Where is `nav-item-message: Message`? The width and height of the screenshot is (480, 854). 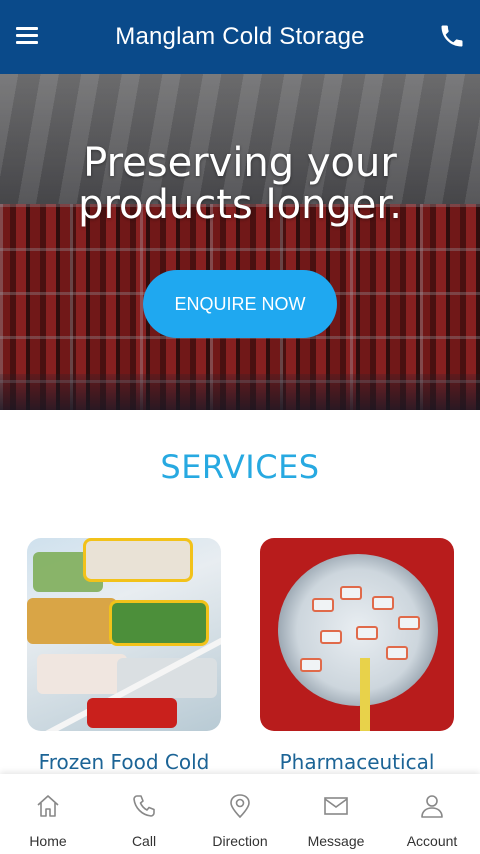 nav-item-message: Message is located at coordinates (336, 814).